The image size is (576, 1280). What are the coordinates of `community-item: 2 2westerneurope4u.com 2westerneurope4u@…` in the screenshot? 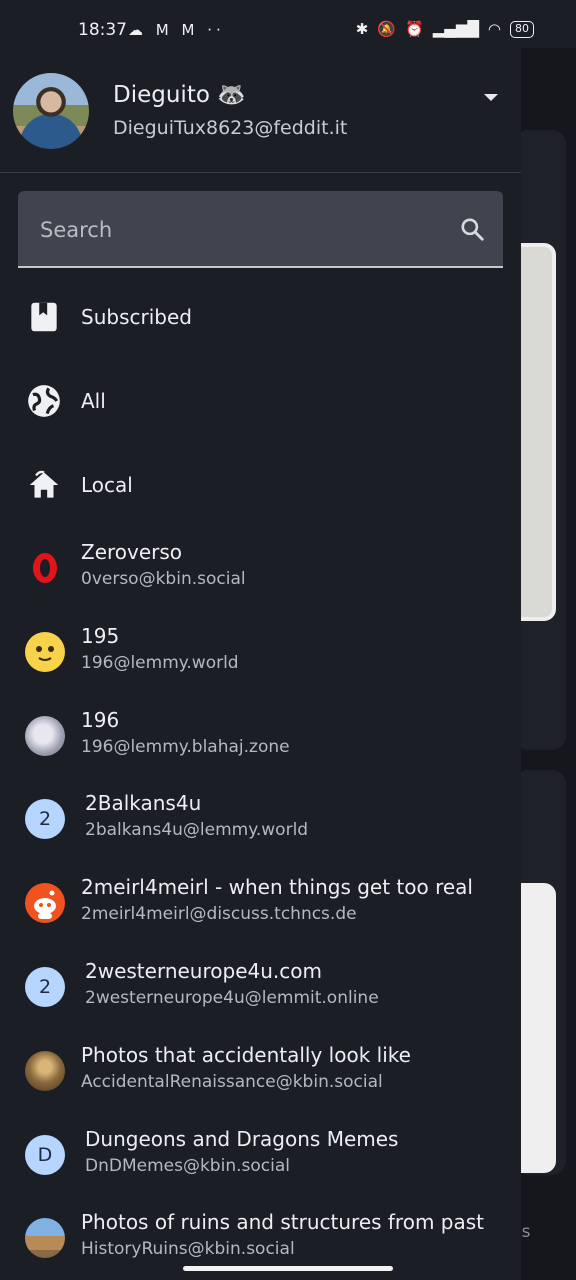 It's located at (260, 987).